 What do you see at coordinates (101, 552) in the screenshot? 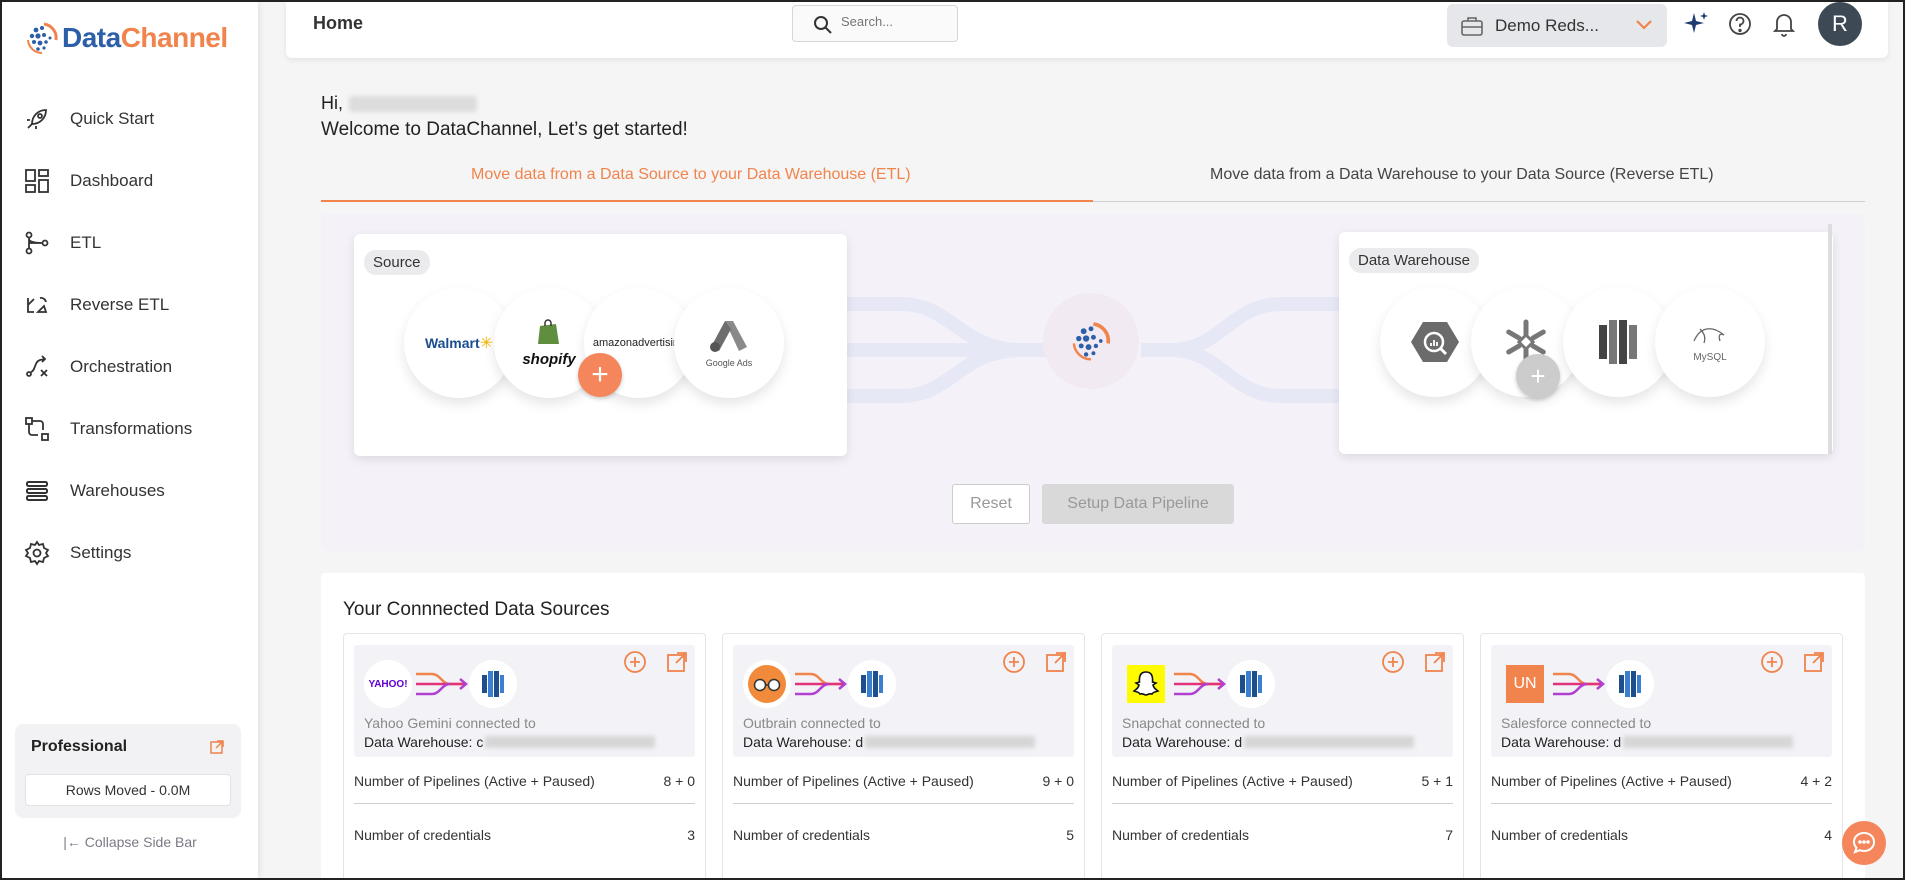
I see `sidebar-item-label: Settings` at bounding box center [101, 552].